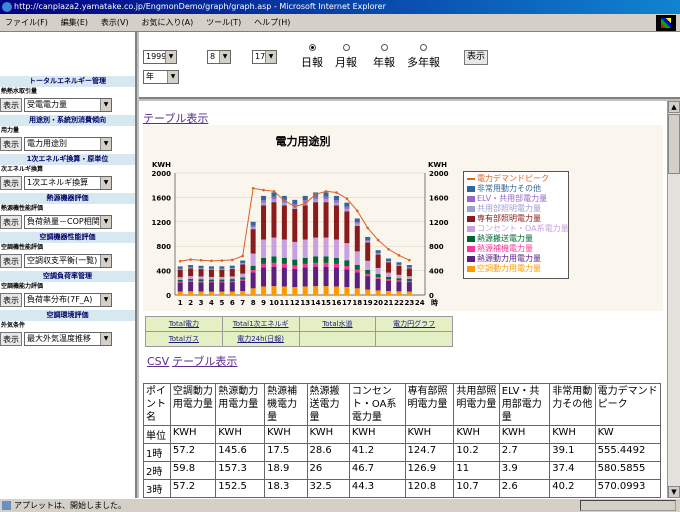  I want to click on y-tick-label-left: 2000, so click(162, 174).